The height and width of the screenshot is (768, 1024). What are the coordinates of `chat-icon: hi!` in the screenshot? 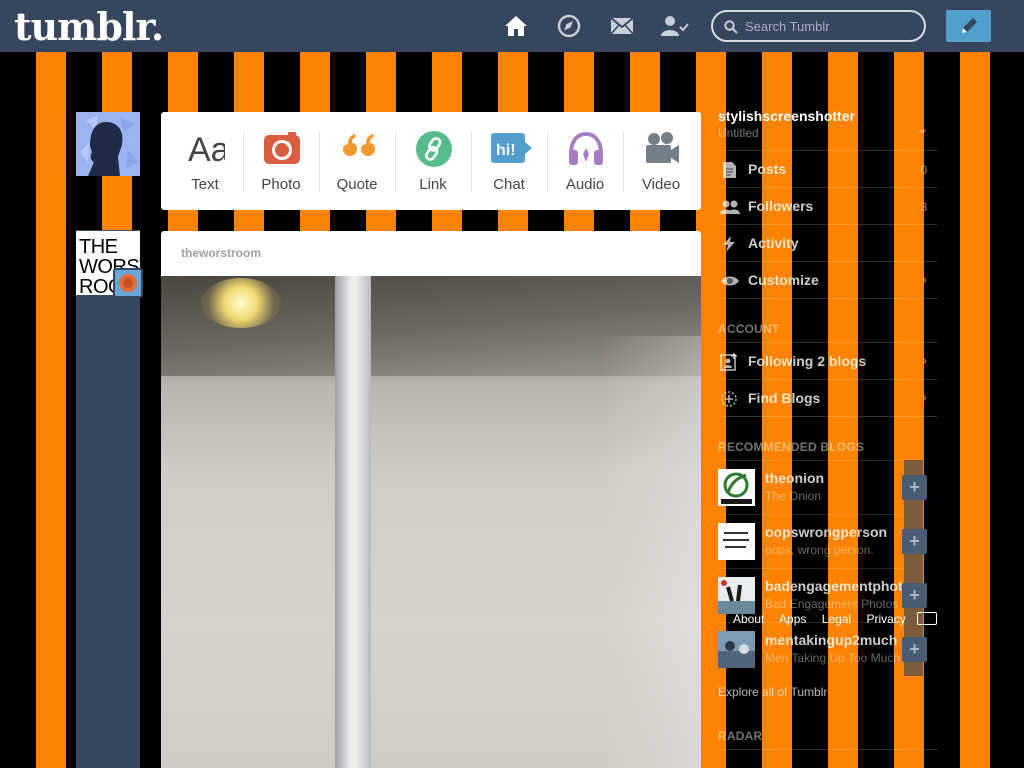 It's located at (511, 149).